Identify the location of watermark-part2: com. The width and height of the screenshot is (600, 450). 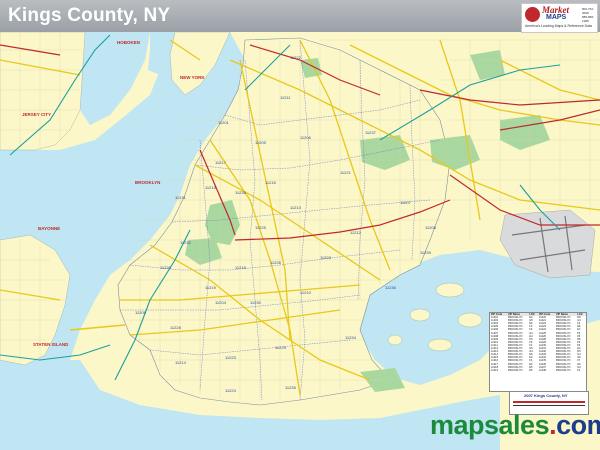
(578, 425).